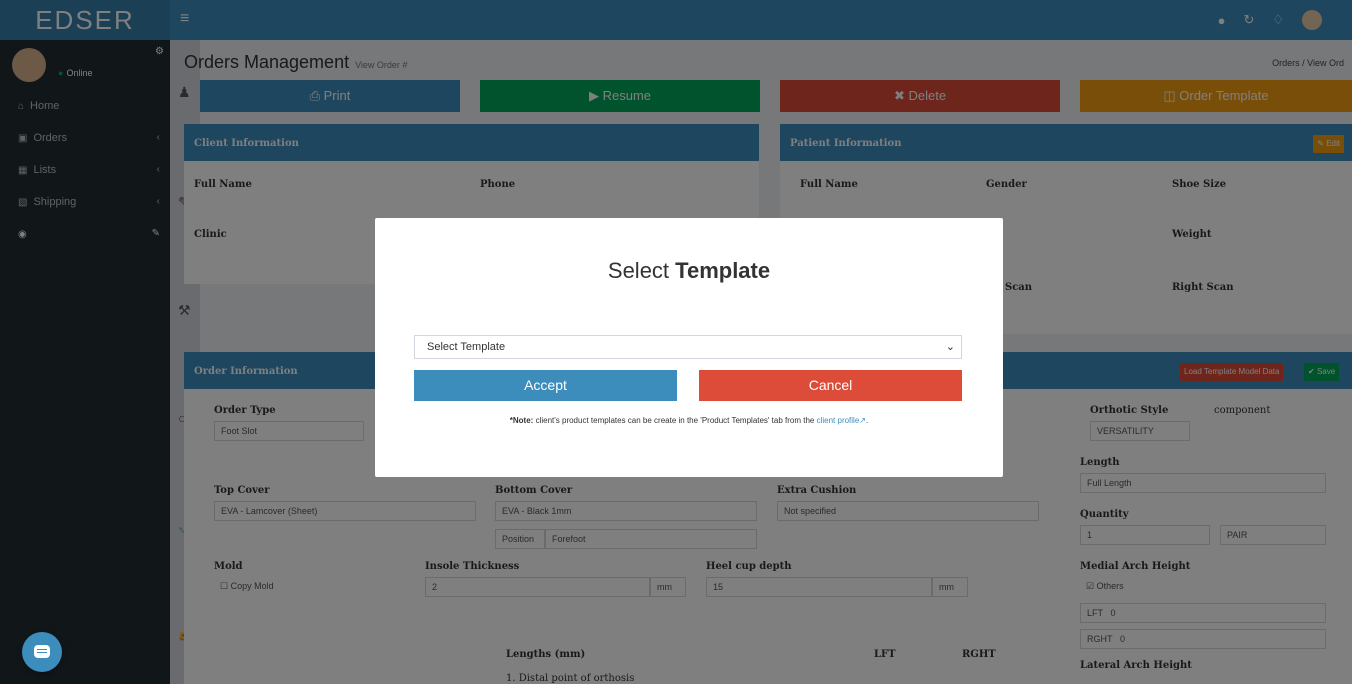 The height and width of the screenshot is (684, 1352). Describe the element at coordinates (466, 347) in the screenshot. I see `template-select-value: Select Template` at that location.